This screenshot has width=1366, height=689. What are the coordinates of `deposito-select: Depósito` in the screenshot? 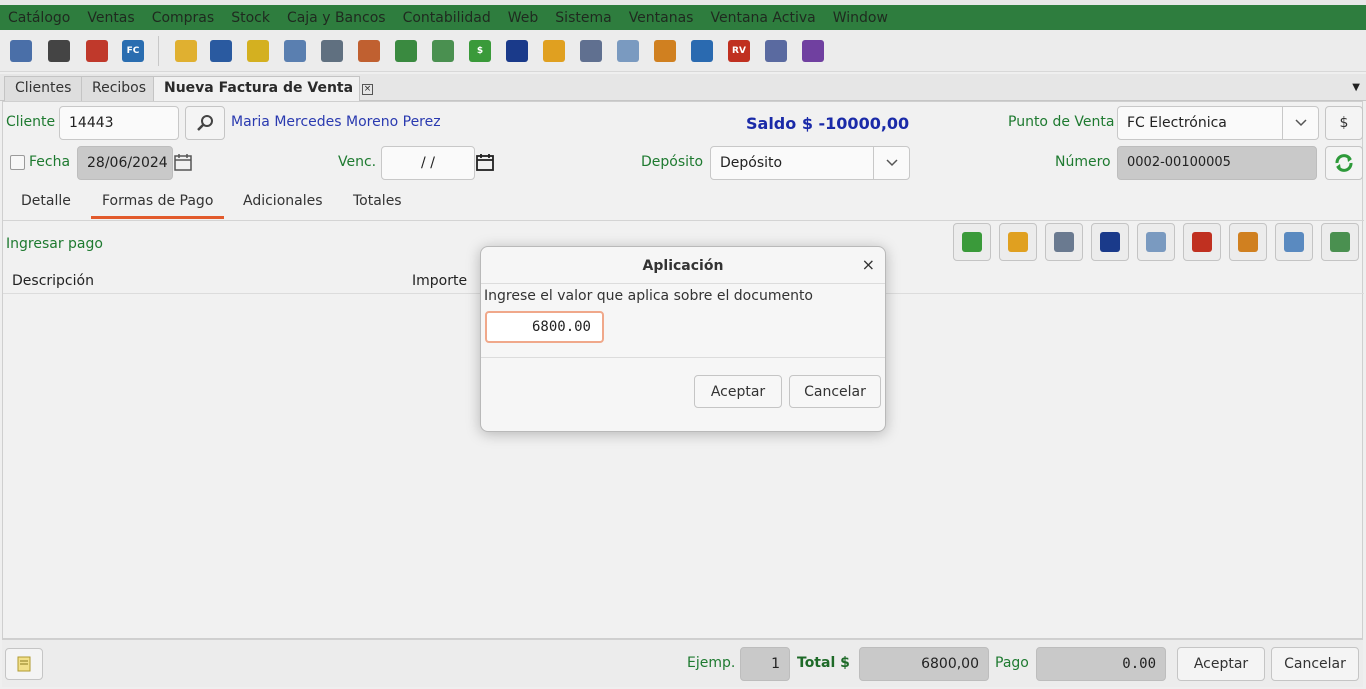 It's located at (810, 163).